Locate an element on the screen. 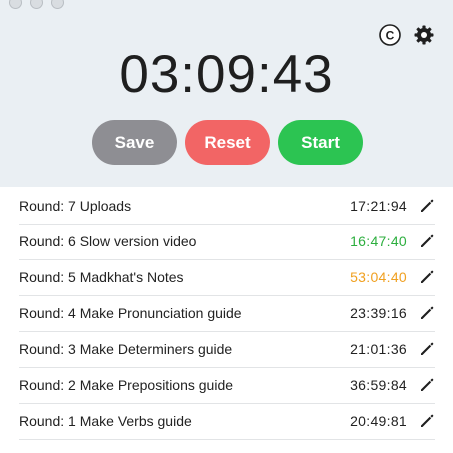 The image size is (453, 453). gear-icon is located at coordinates (424, 35).